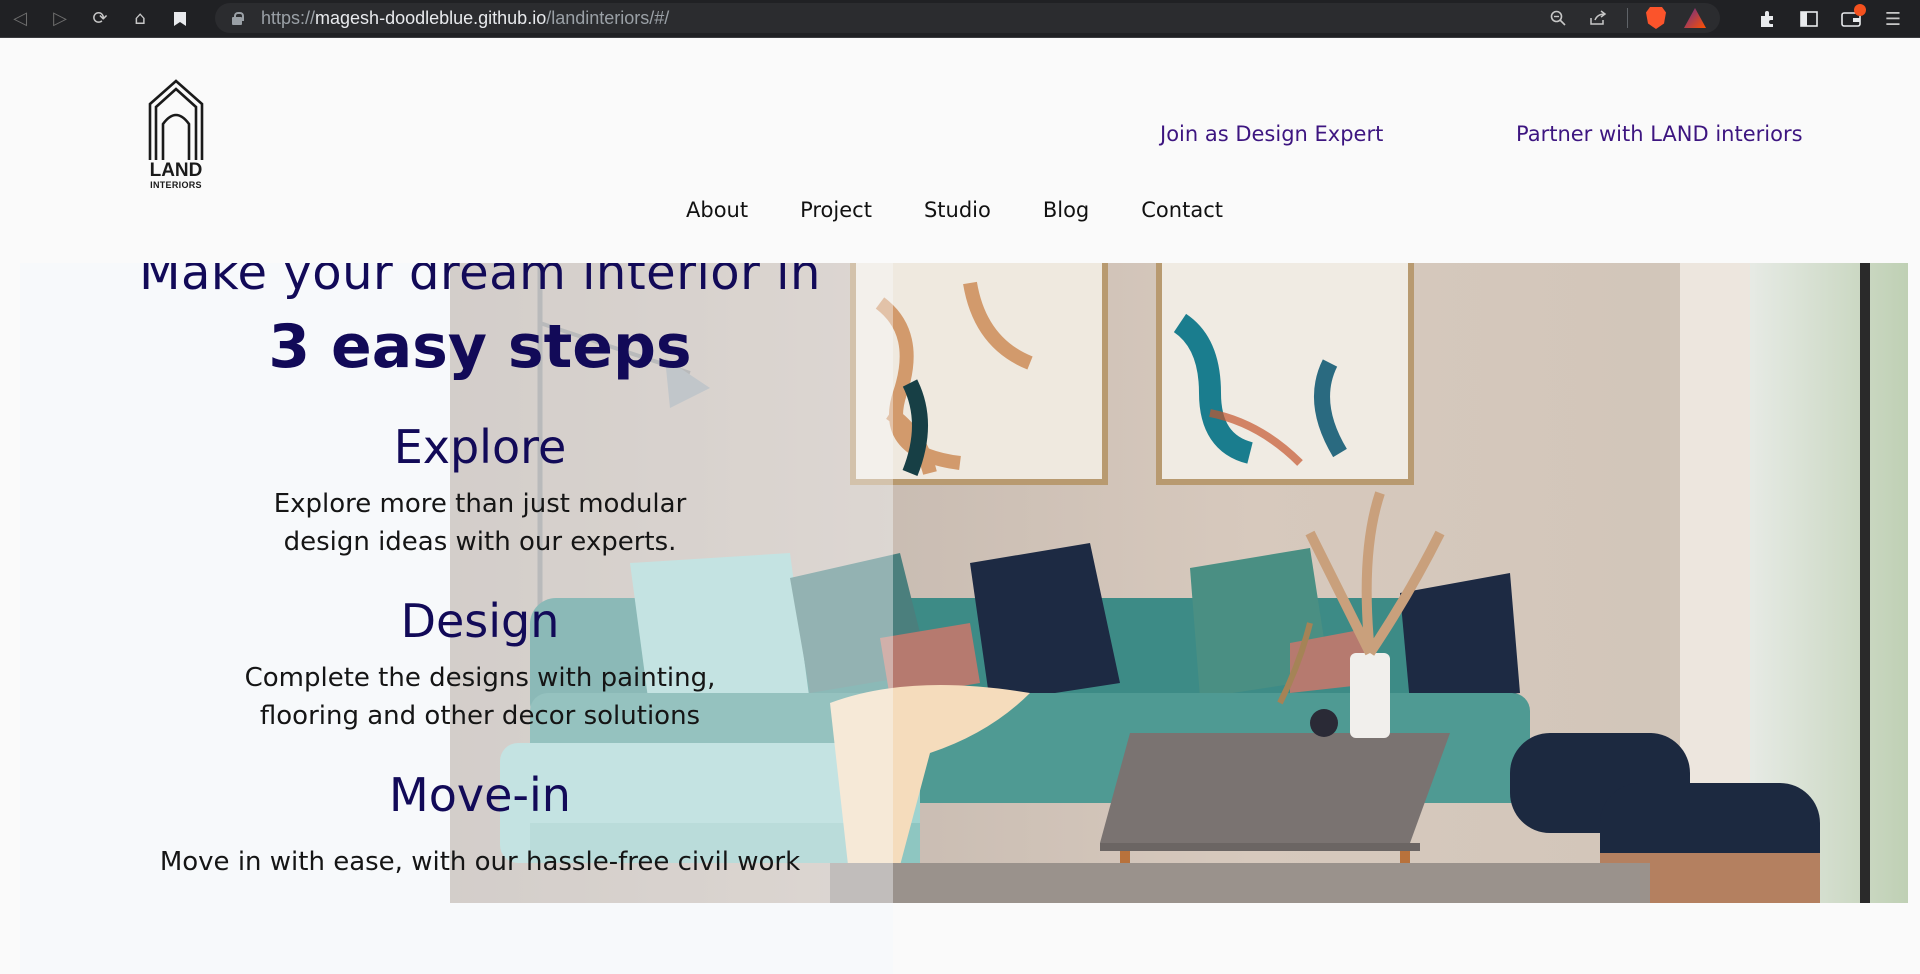  Describe the element at coordinates (237, 18) in the screenshot. I see `lock-icon` at that location.